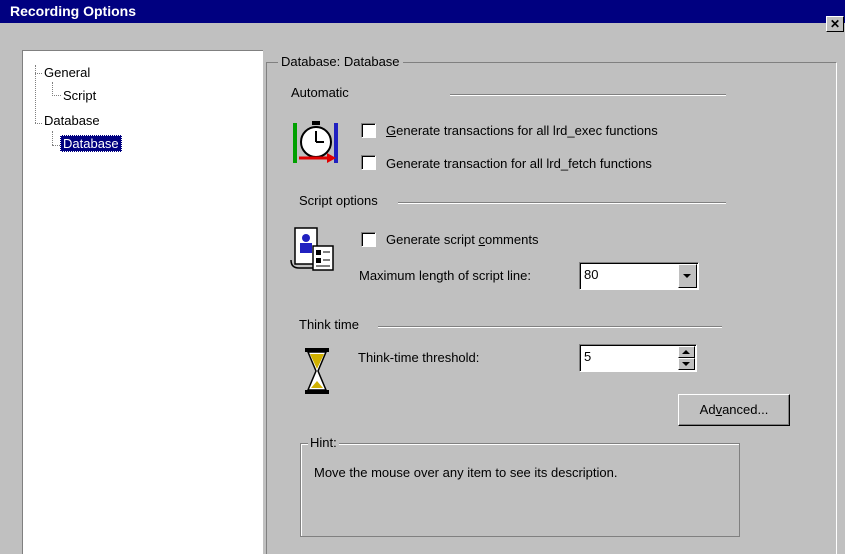 The height and width of the screenshot is (554, 845). Describe the element at coordinates (368, 130) in the screenshot. I see `generate-transactions-exec-checkbox` at that location.